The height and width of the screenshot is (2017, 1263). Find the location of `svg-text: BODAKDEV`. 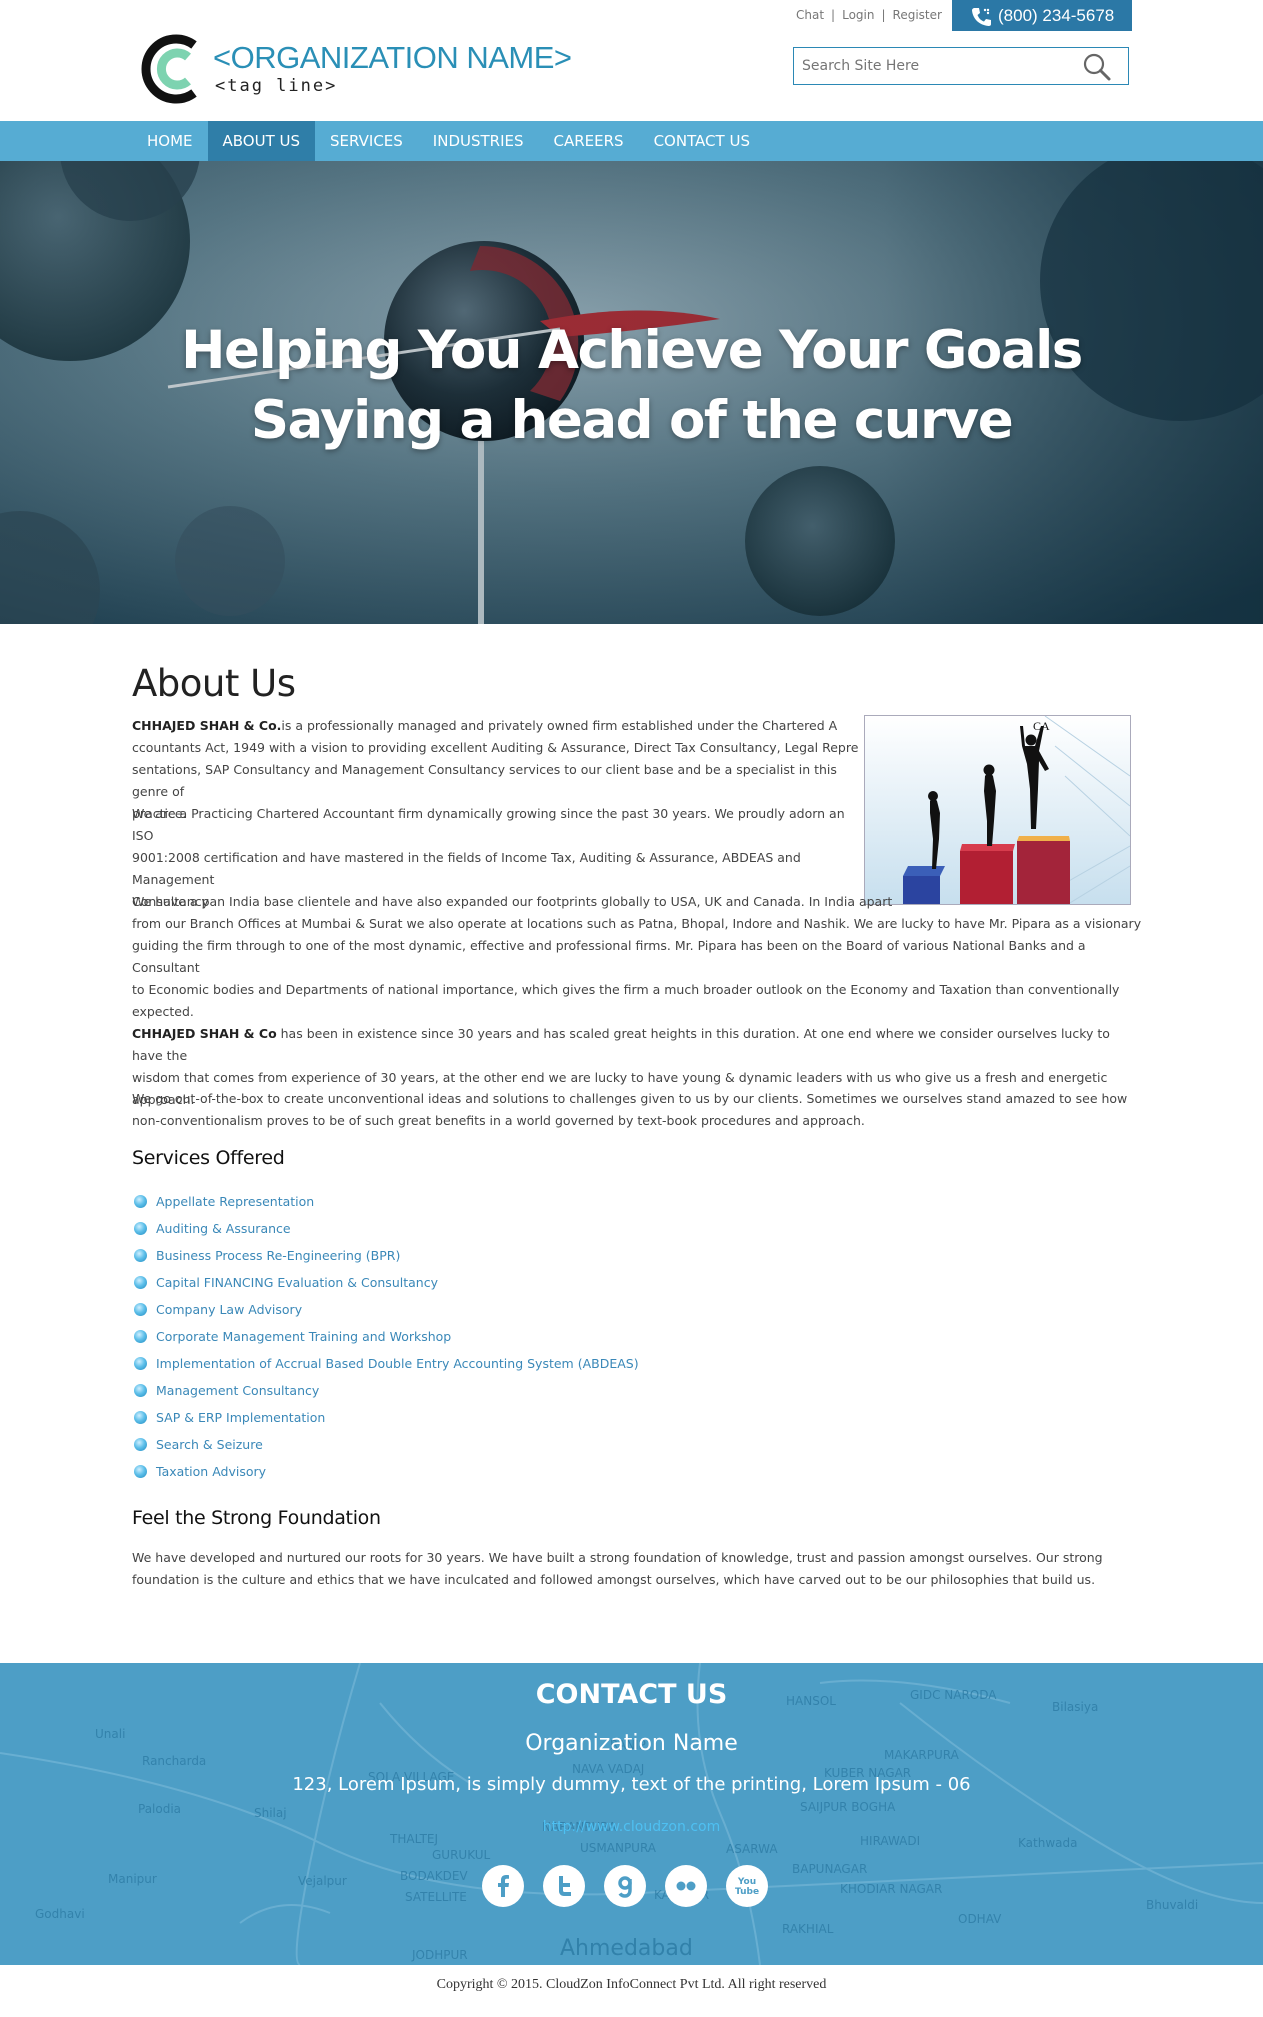

svg-text: BODAKDEV is located at coordinates (434, 1876).